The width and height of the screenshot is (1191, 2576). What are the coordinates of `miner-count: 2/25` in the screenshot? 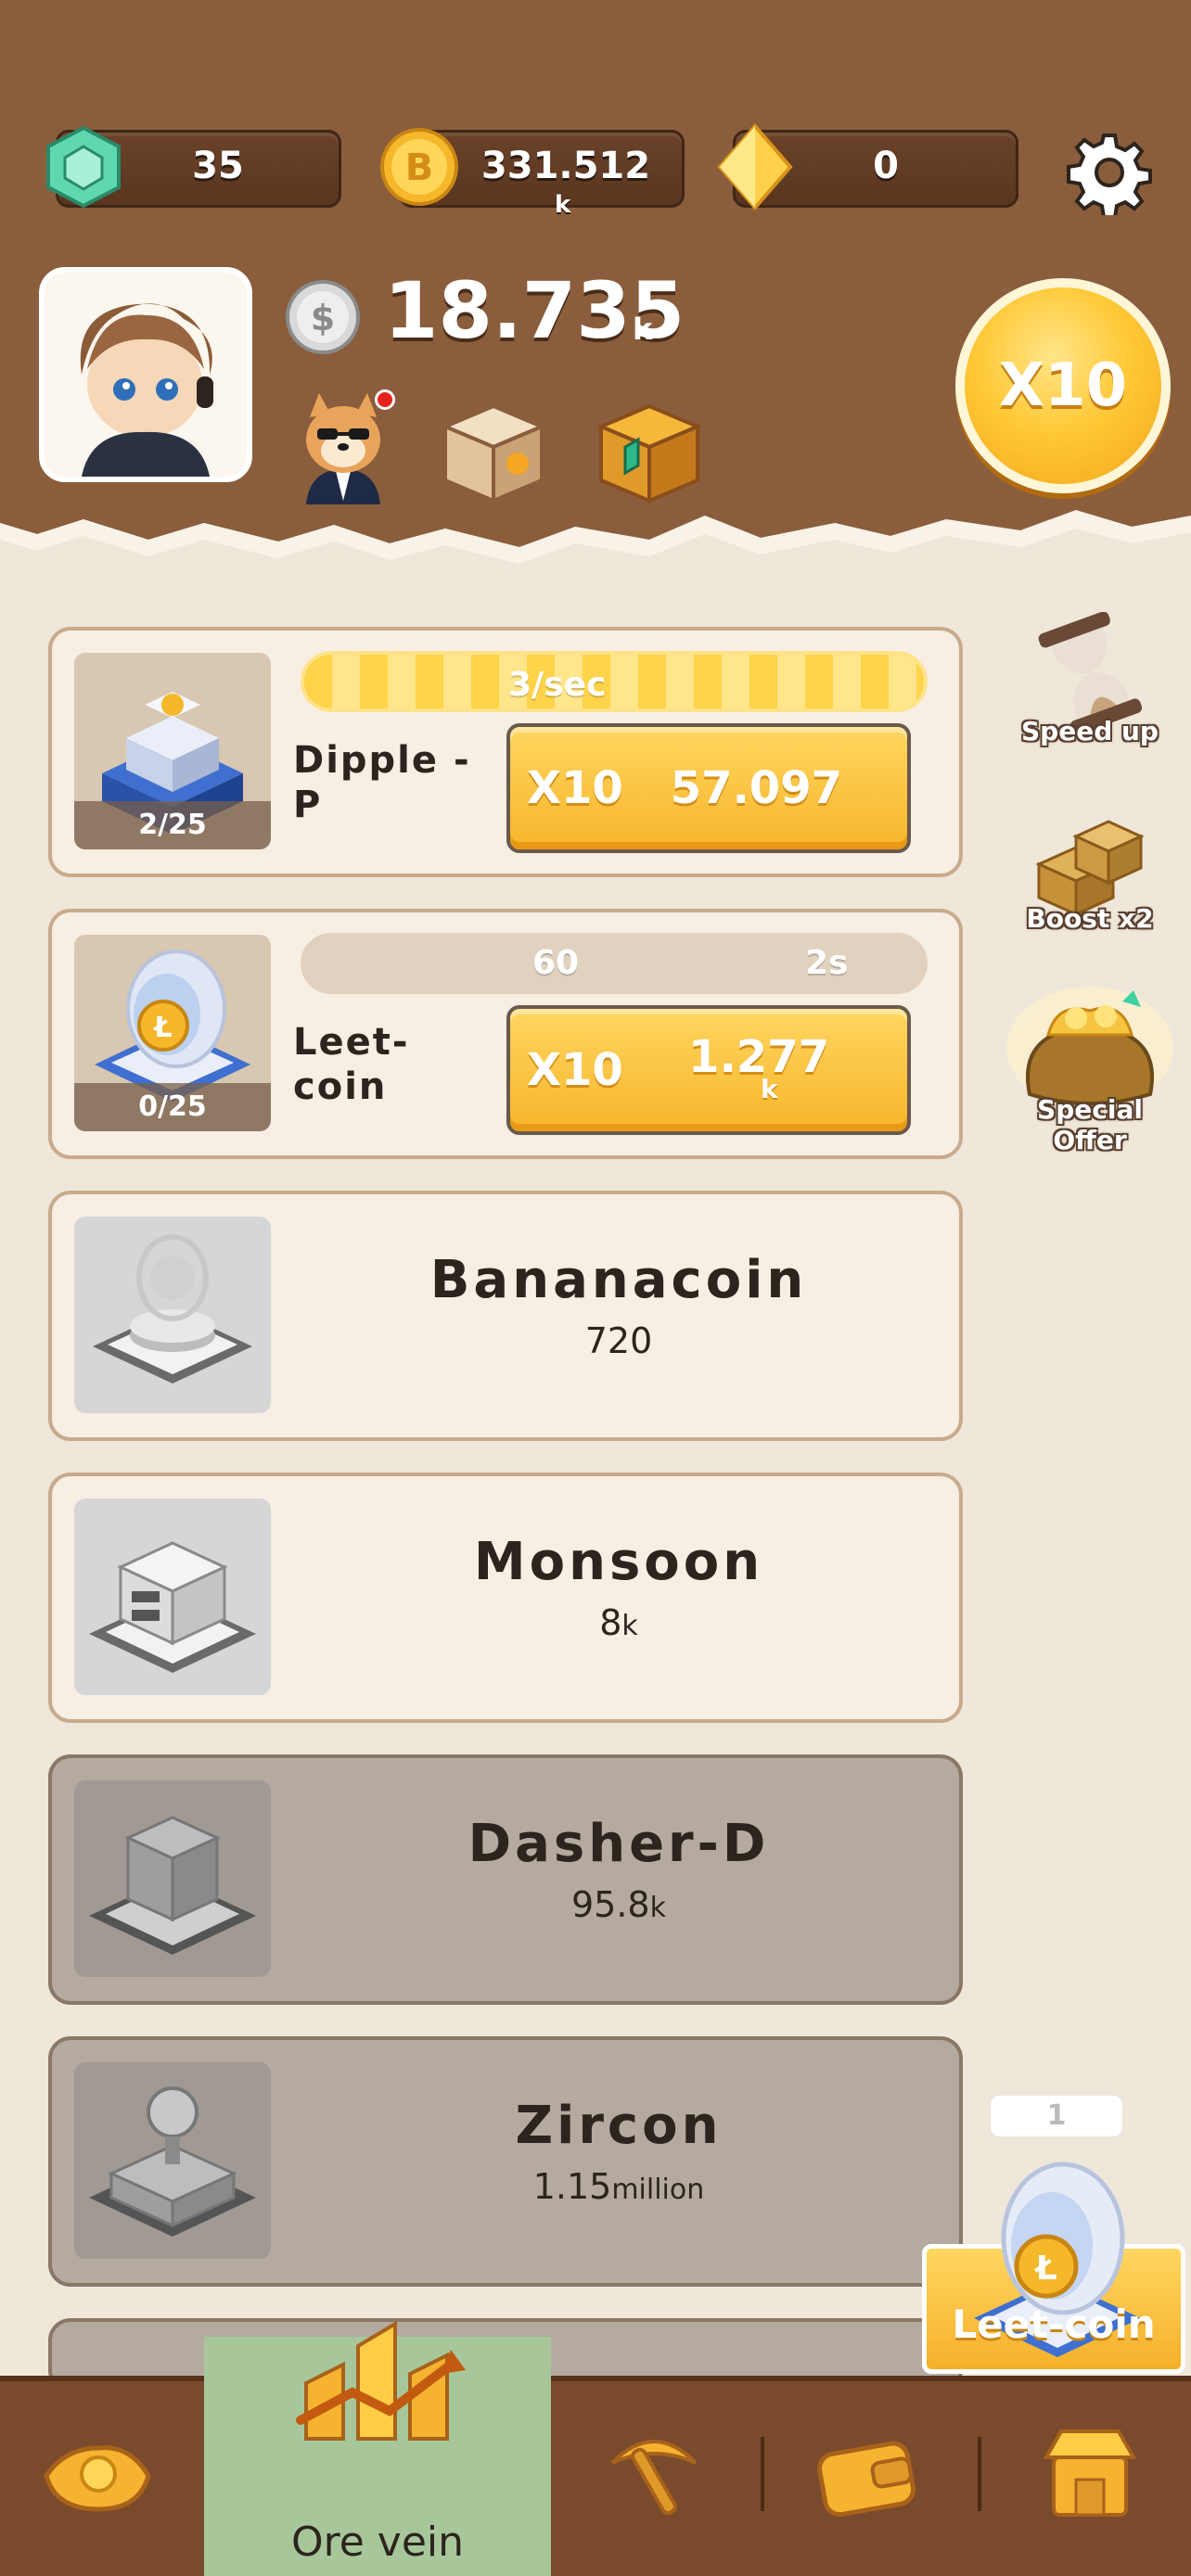 It's located at (172, 825).